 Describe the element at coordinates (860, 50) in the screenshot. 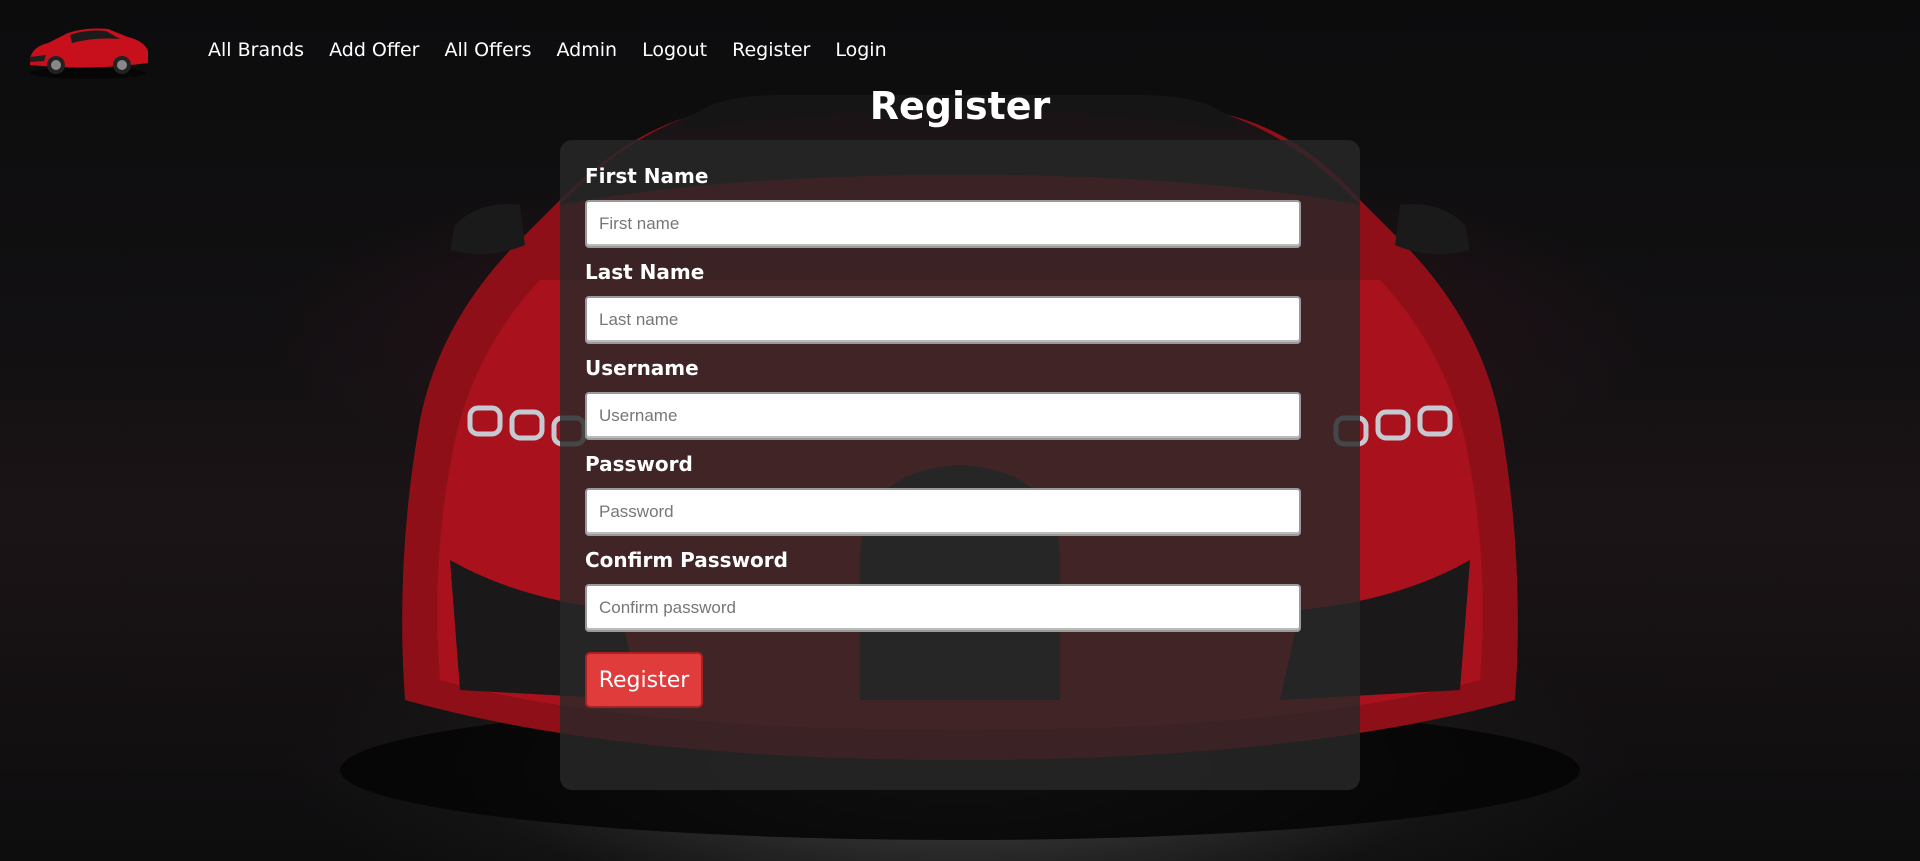

I see `nav-link-login: Login` at that location.